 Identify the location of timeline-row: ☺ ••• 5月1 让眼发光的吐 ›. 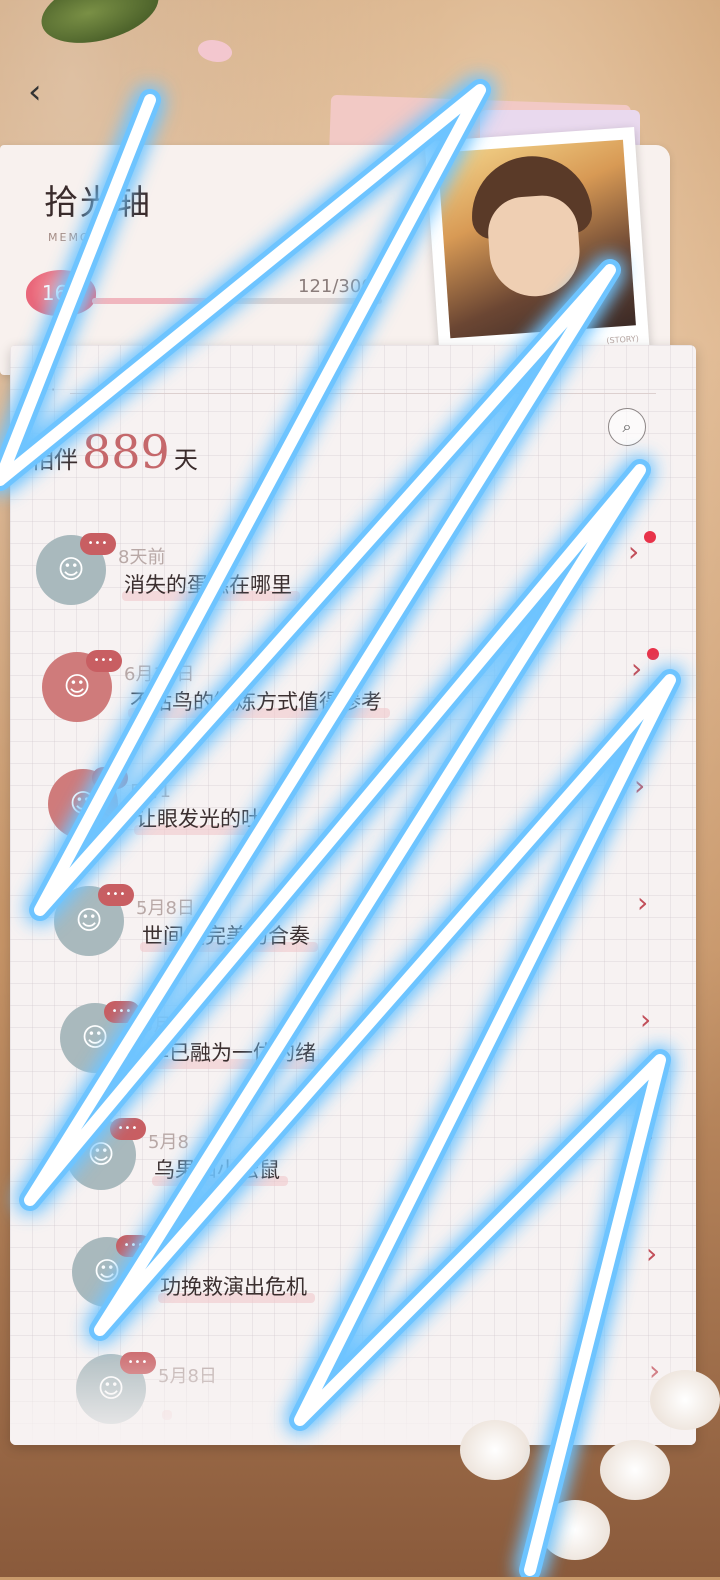
(350, 804).